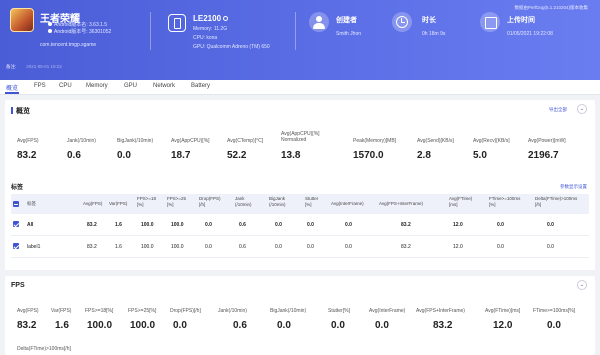 Image resolution: width=600 pixels, height=355 pixels. I want to click on android-version-line: Android版本名: 3.63.1.5, so click(77, 25).